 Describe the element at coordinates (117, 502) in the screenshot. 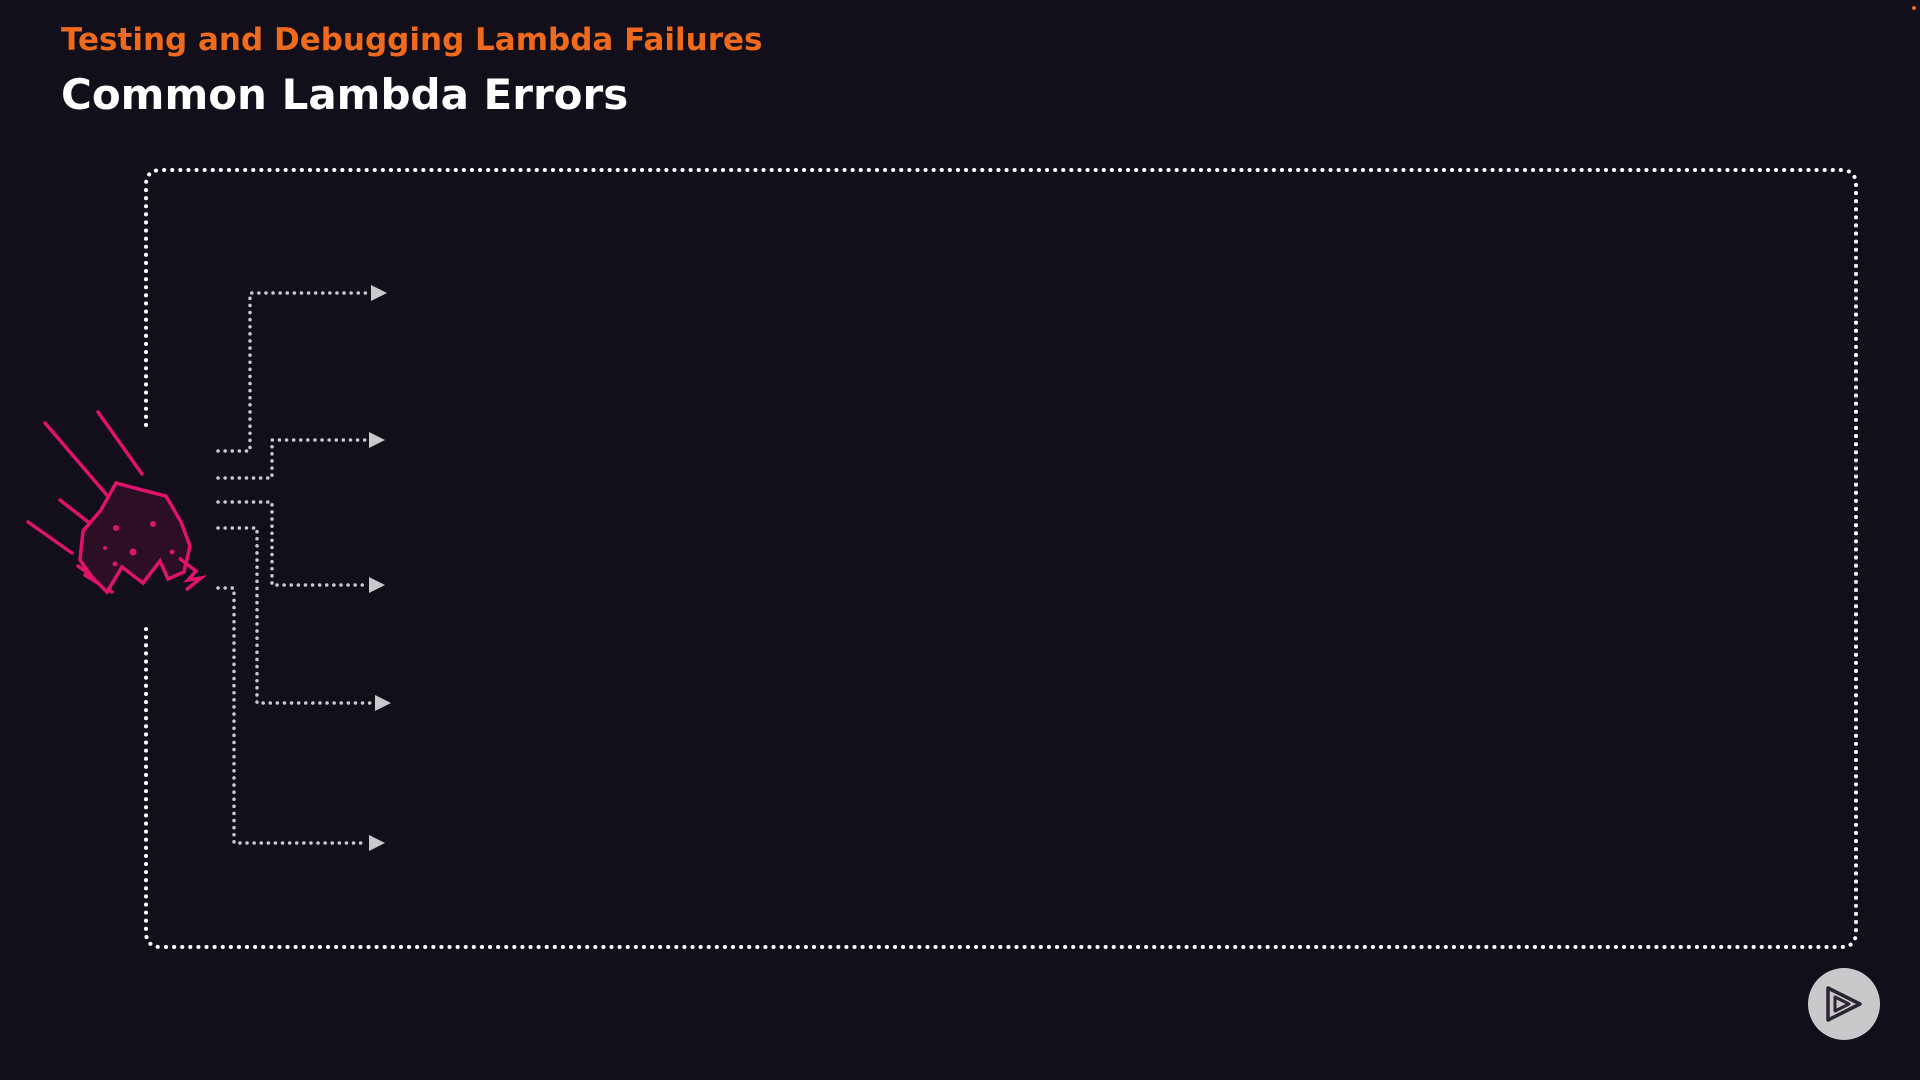

I see `error-splat-icon` at that location.